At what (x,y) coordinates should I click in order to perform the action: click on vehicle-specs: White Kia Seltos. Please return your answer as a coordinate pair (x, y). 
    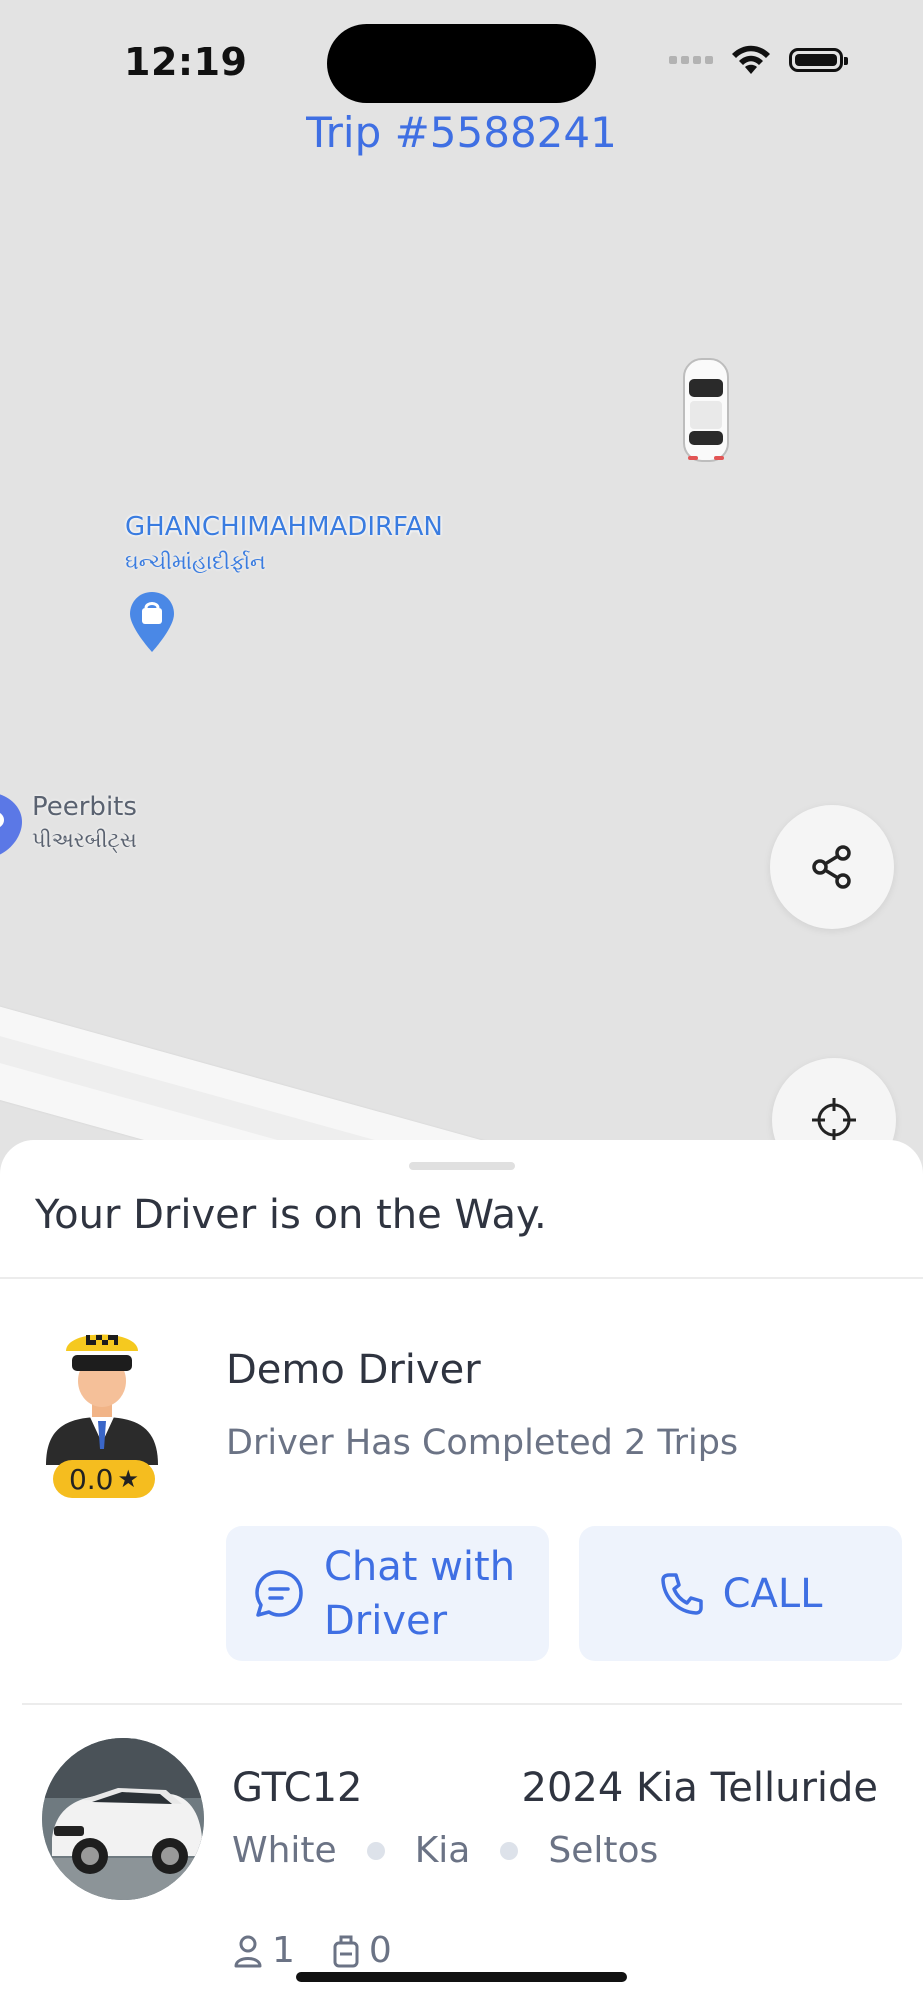
    Looking at the image, I should click on (445, 1850).